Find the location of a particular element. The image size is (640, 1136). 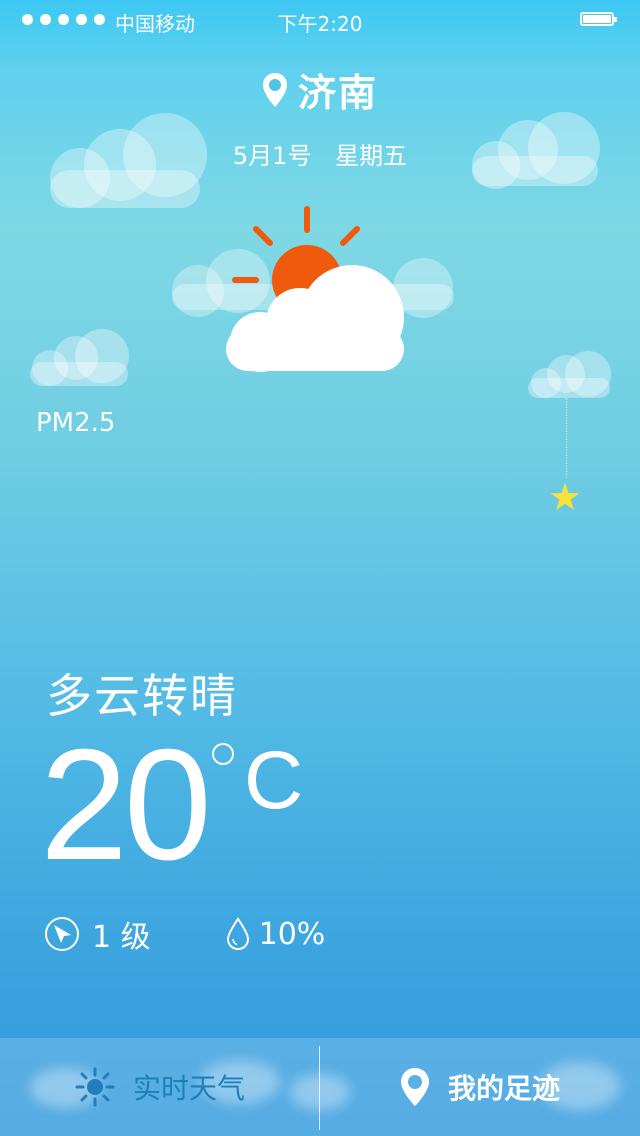

tab-realtime-weather: 实时天气 is located at coordinates (160, 1087).